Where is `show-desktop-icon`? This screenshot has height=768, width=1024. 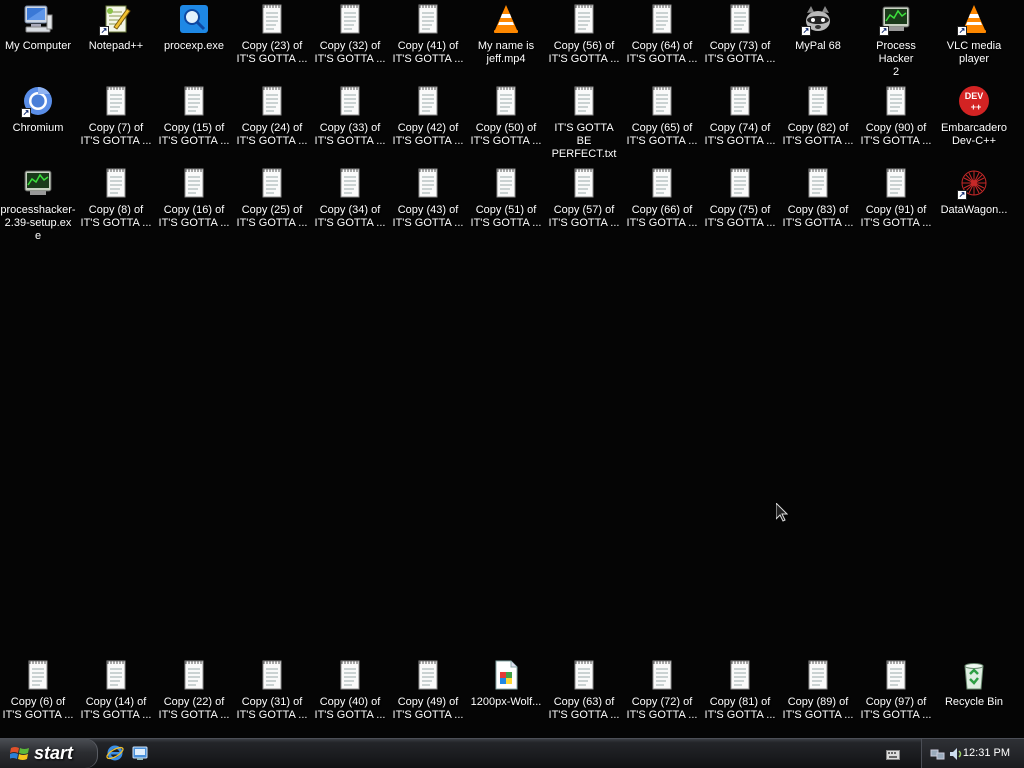 show-desktop-icon is located at coordinates (140, 753).